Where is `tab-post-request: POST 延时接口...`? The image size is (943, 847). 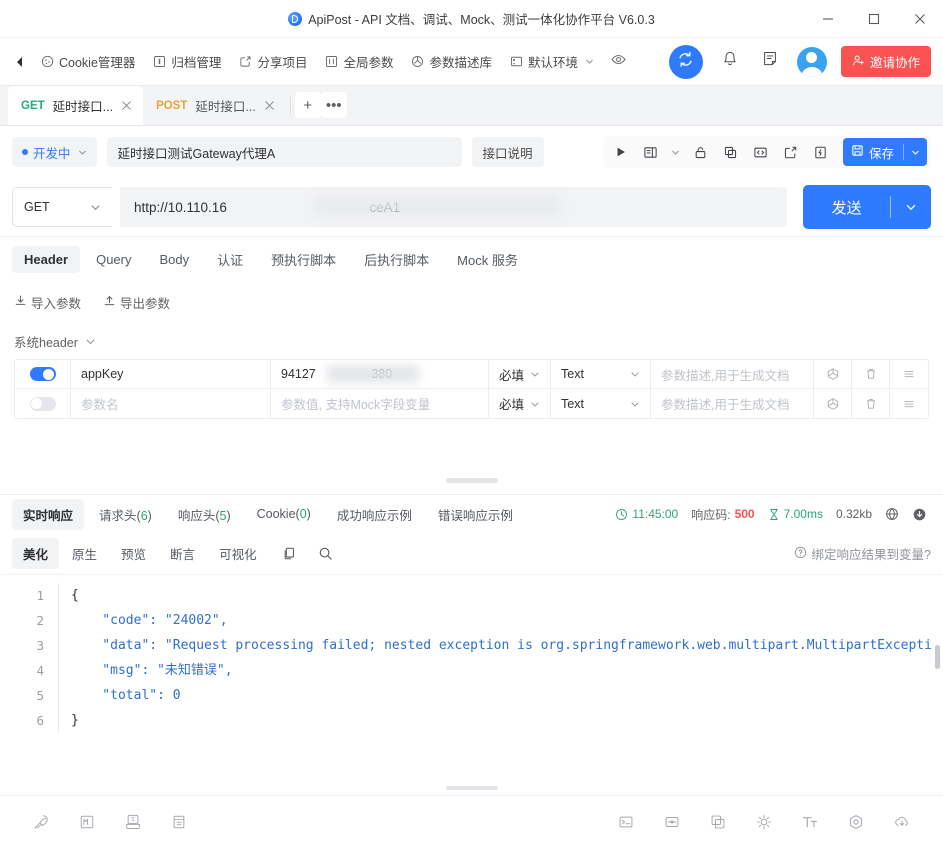 tab-post-request: POST 延时接口... is located at coordinates (214, 105).